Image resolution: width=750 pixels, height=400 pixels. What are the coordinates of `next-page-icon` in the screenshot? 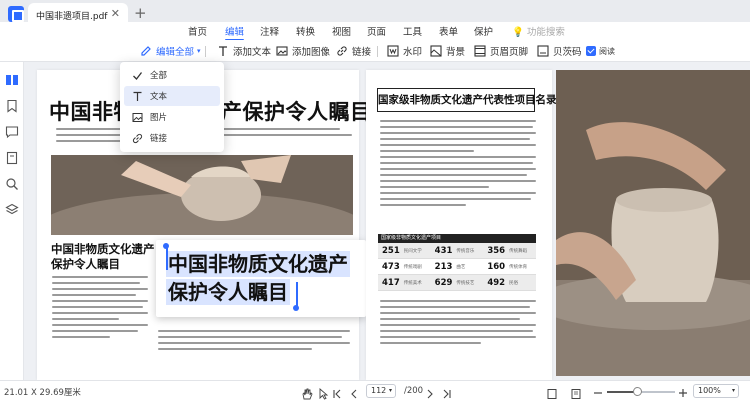 It's located at (430, 392).